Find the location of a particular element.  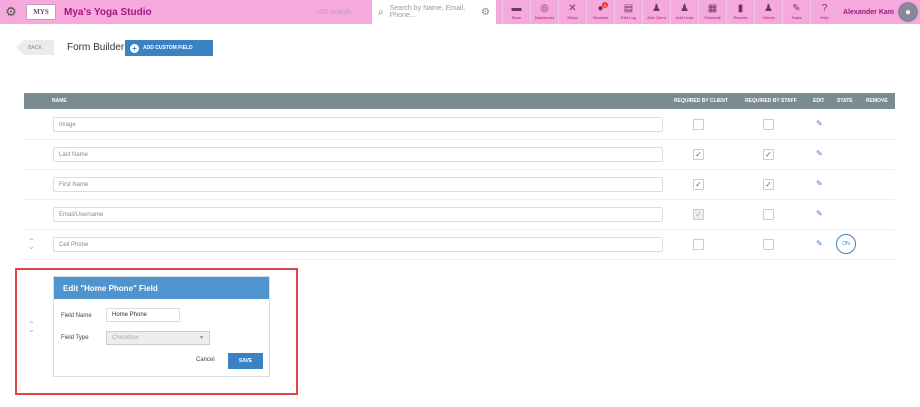

nav-help: ? Help is located at coordinates (824, 12).